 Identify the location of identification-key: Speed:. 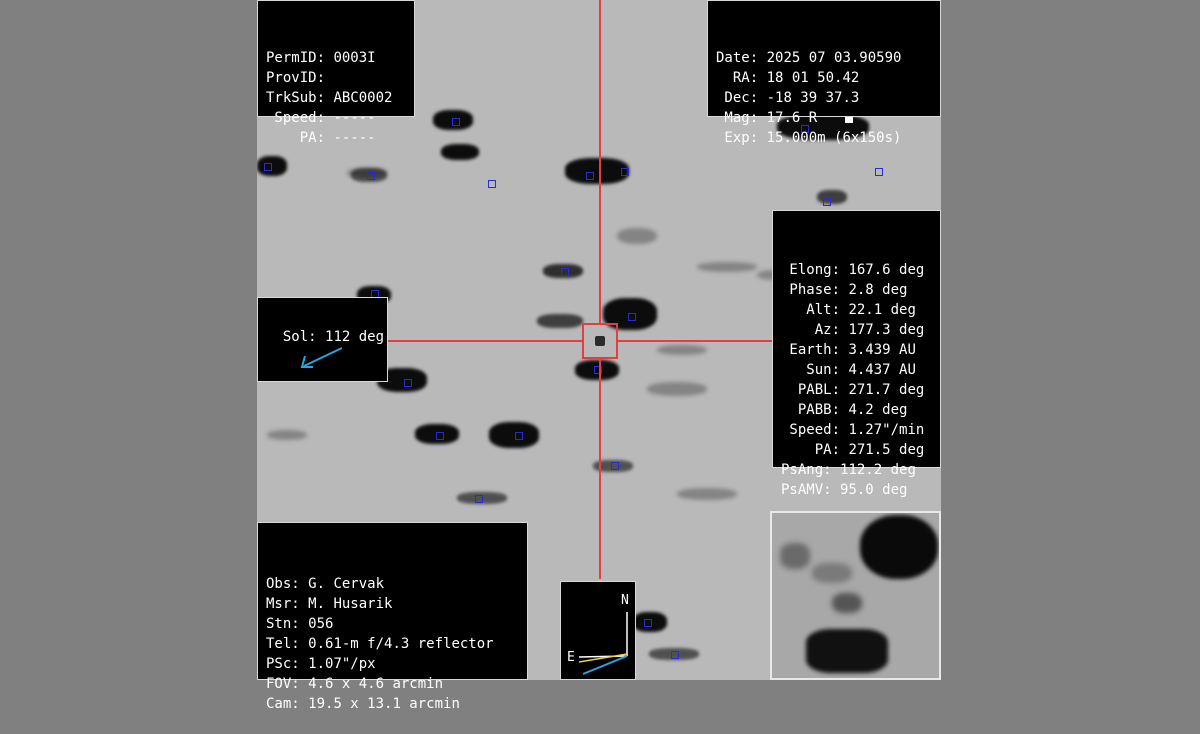
(296, 118).